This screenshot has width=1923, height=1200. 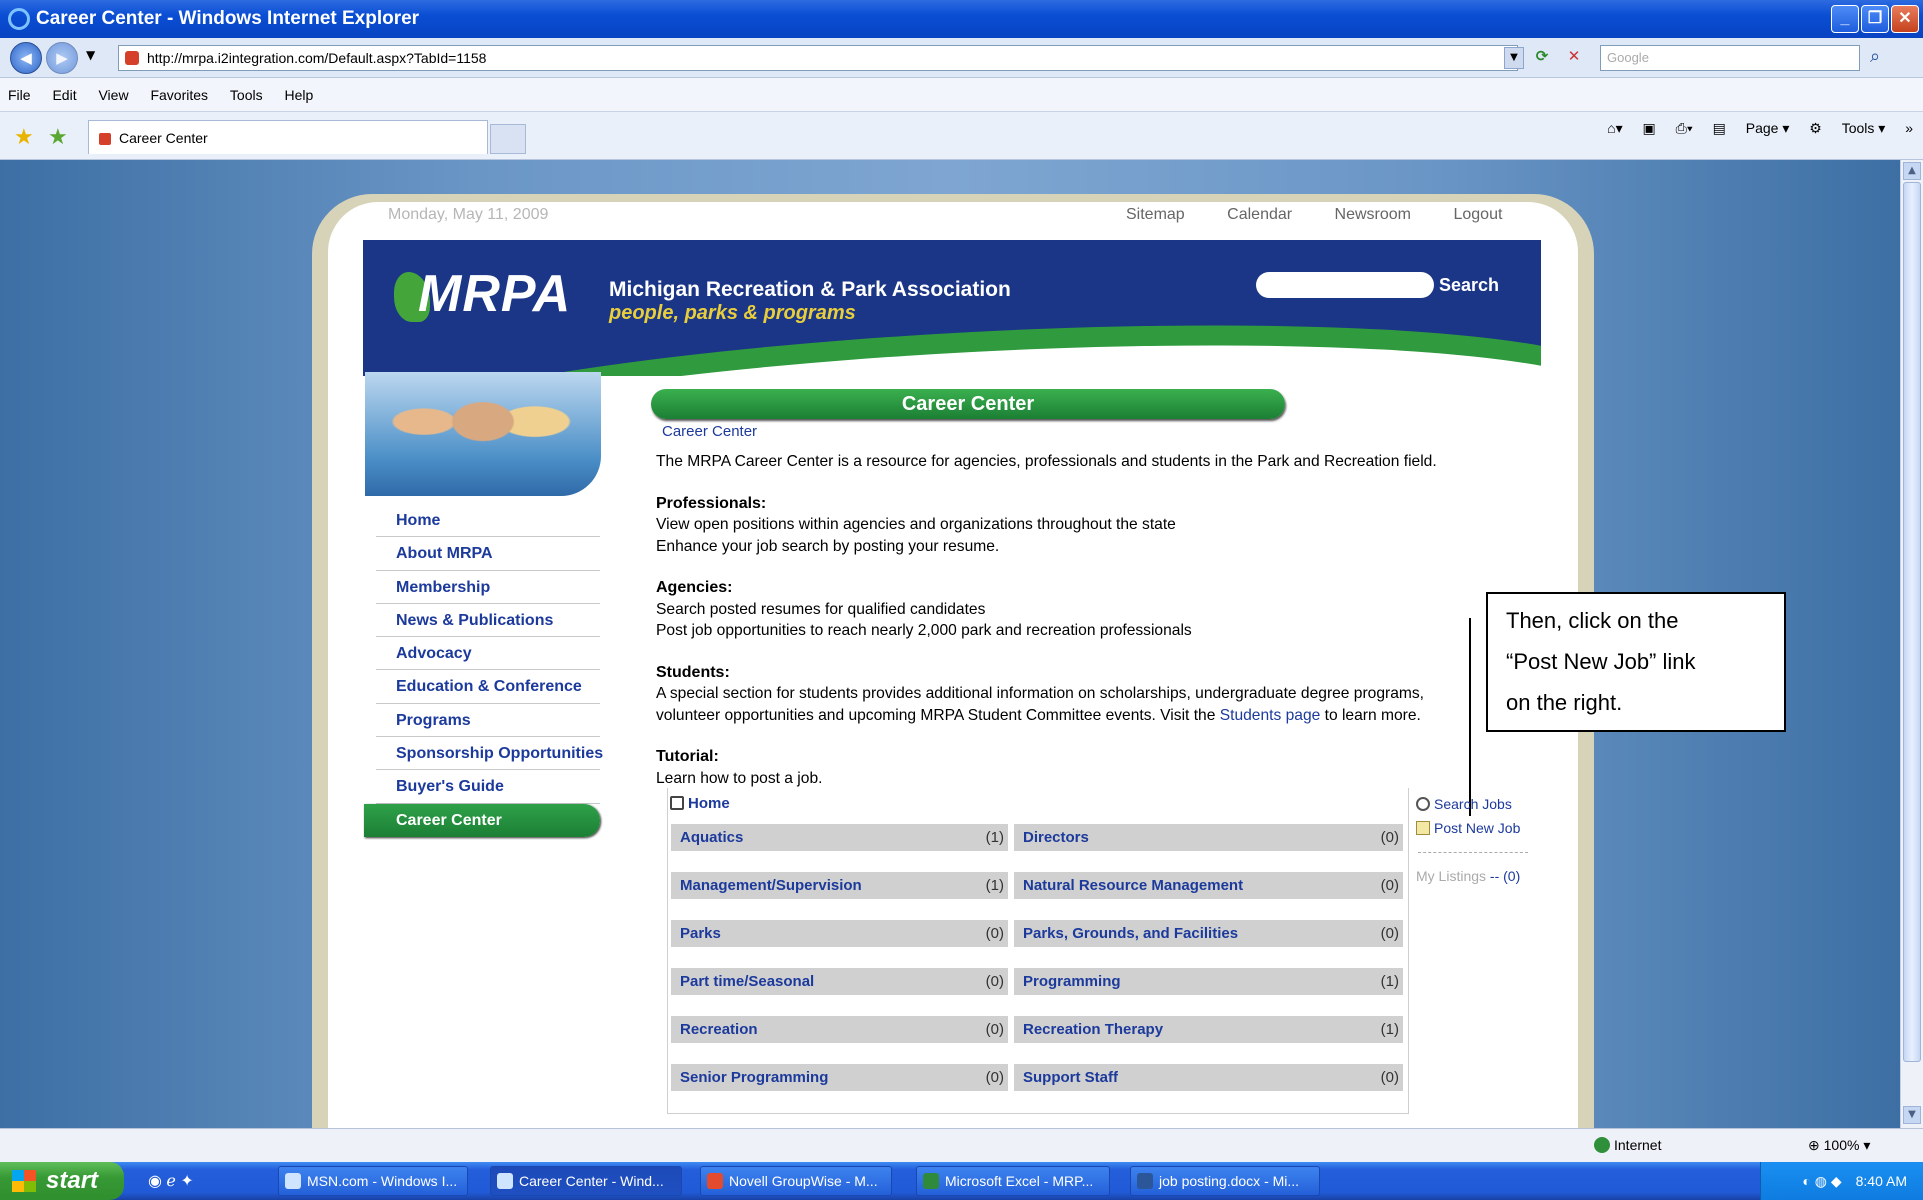 I want to click on forward-button: ▶, so click(x=62, y=58).